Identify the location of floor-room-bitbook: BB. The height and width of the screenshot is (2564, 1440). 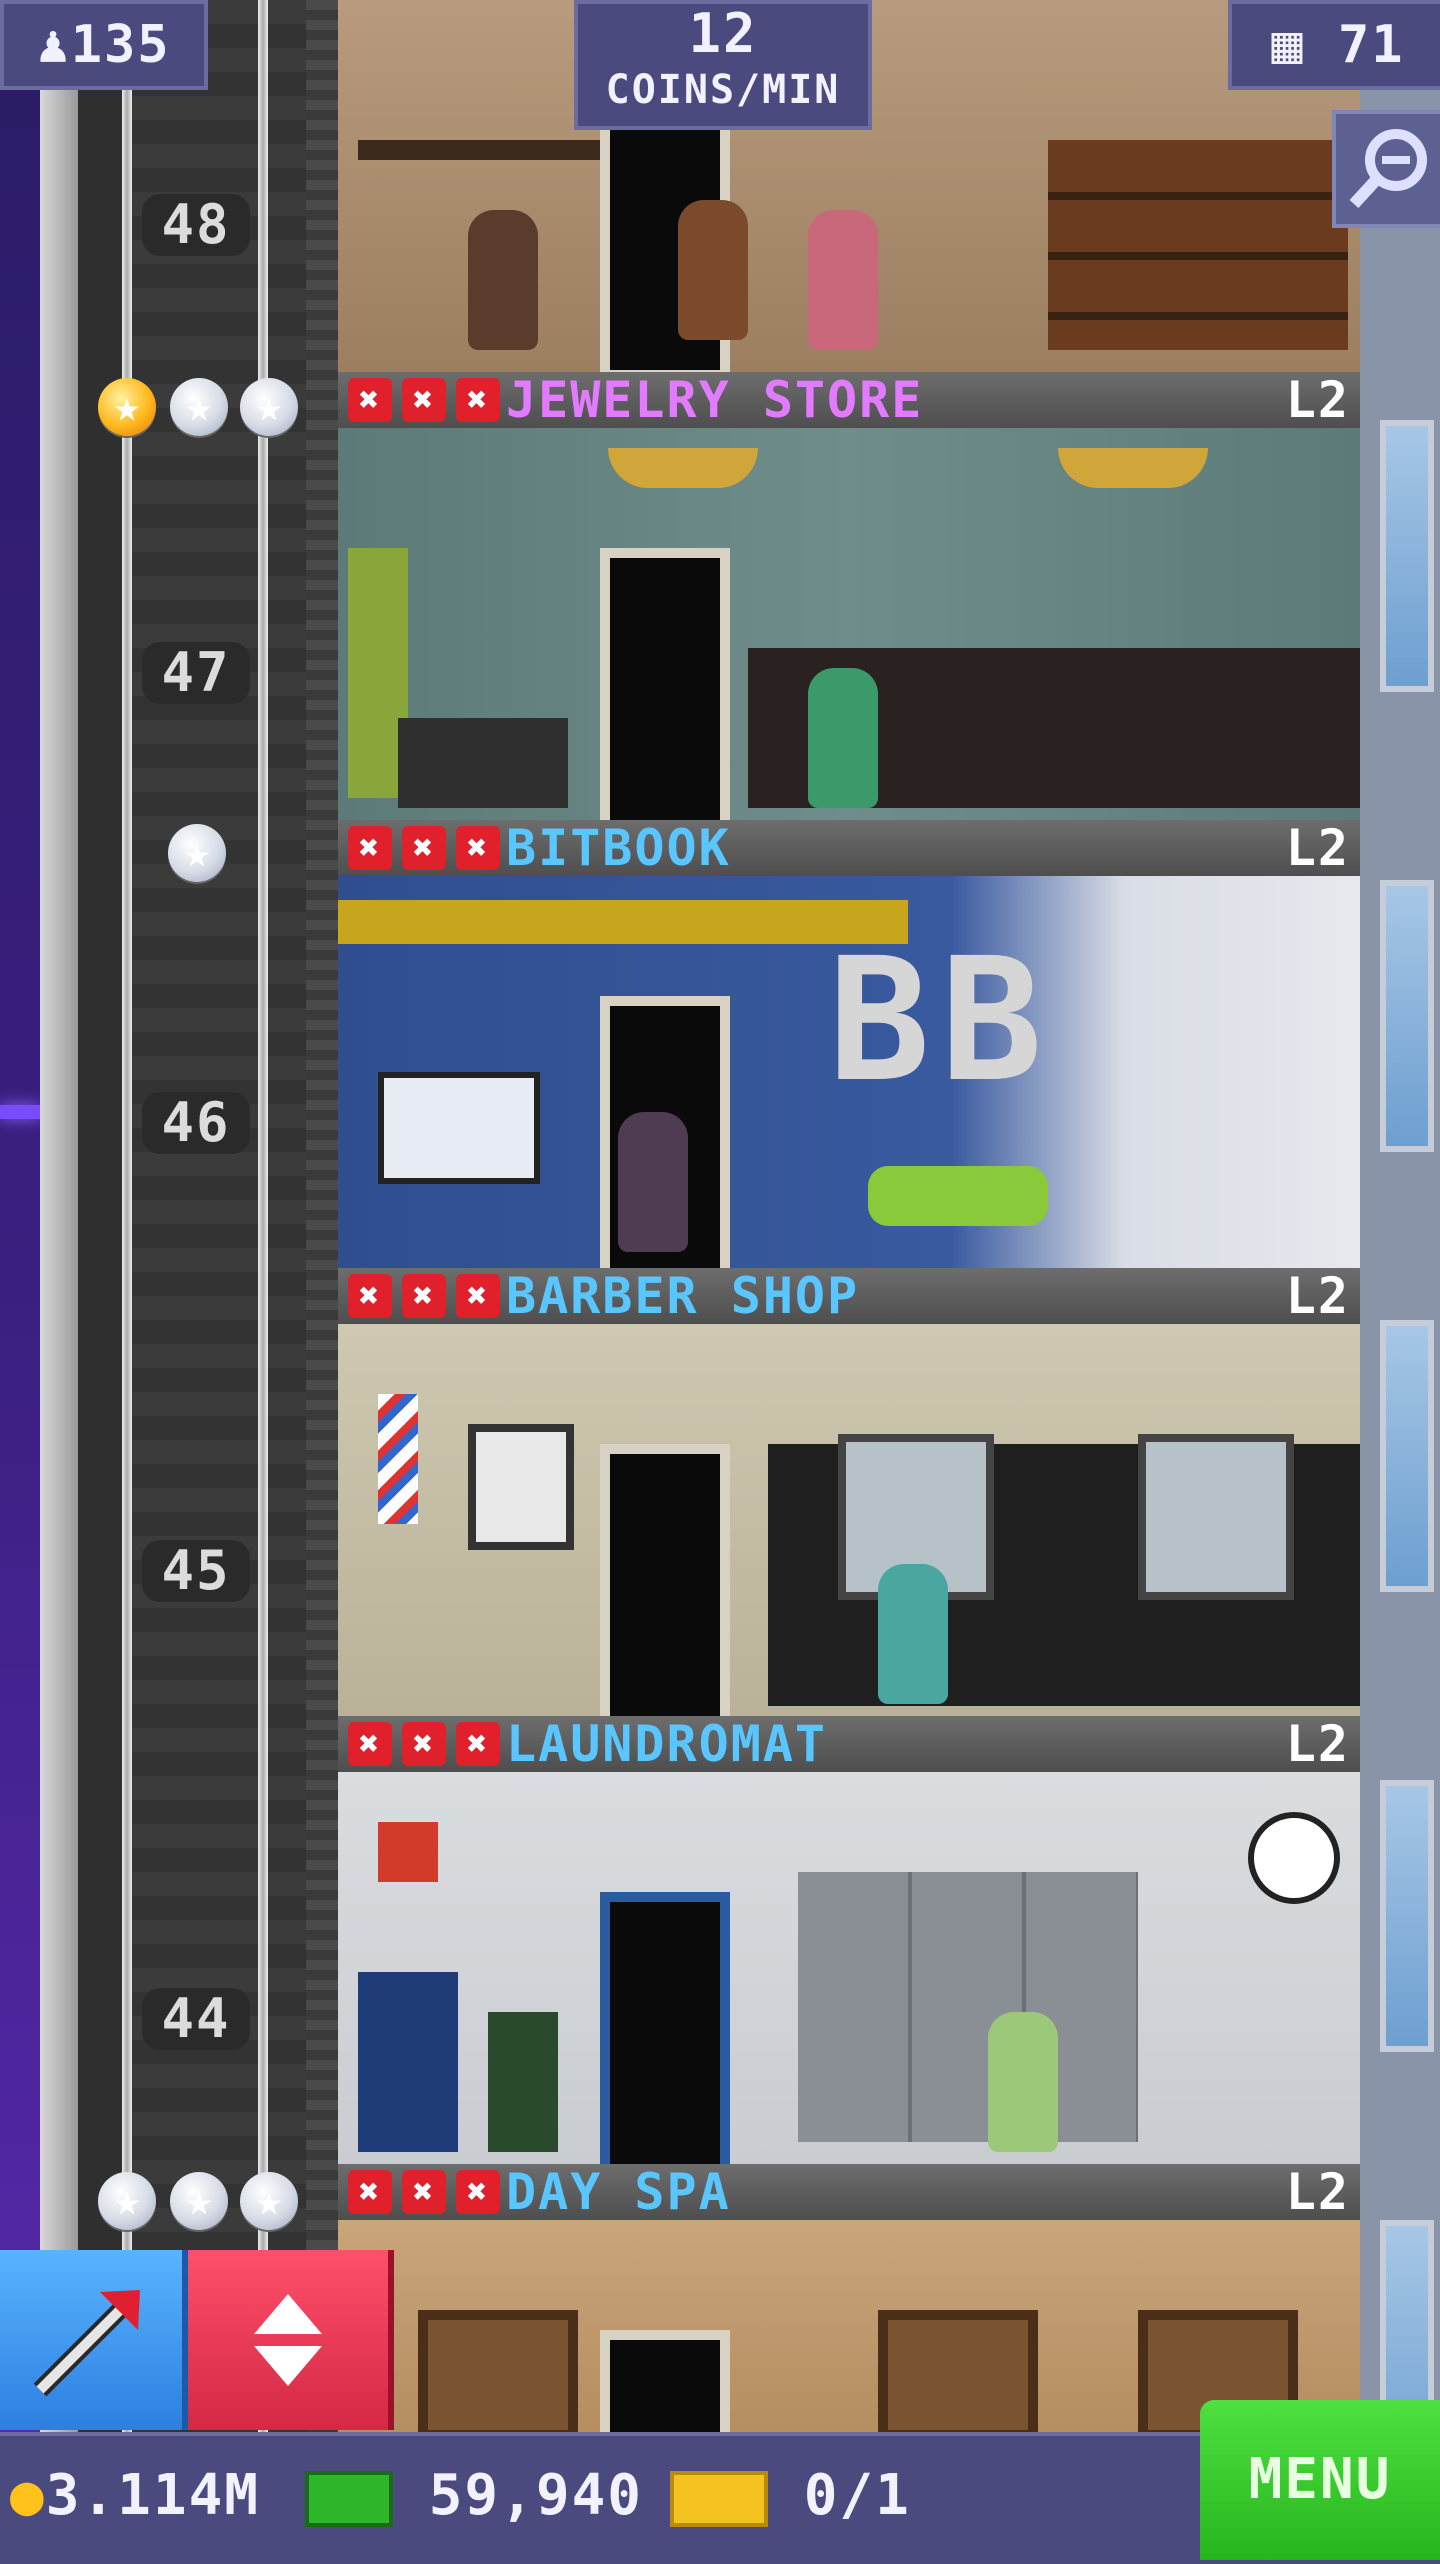
(849, 1077).